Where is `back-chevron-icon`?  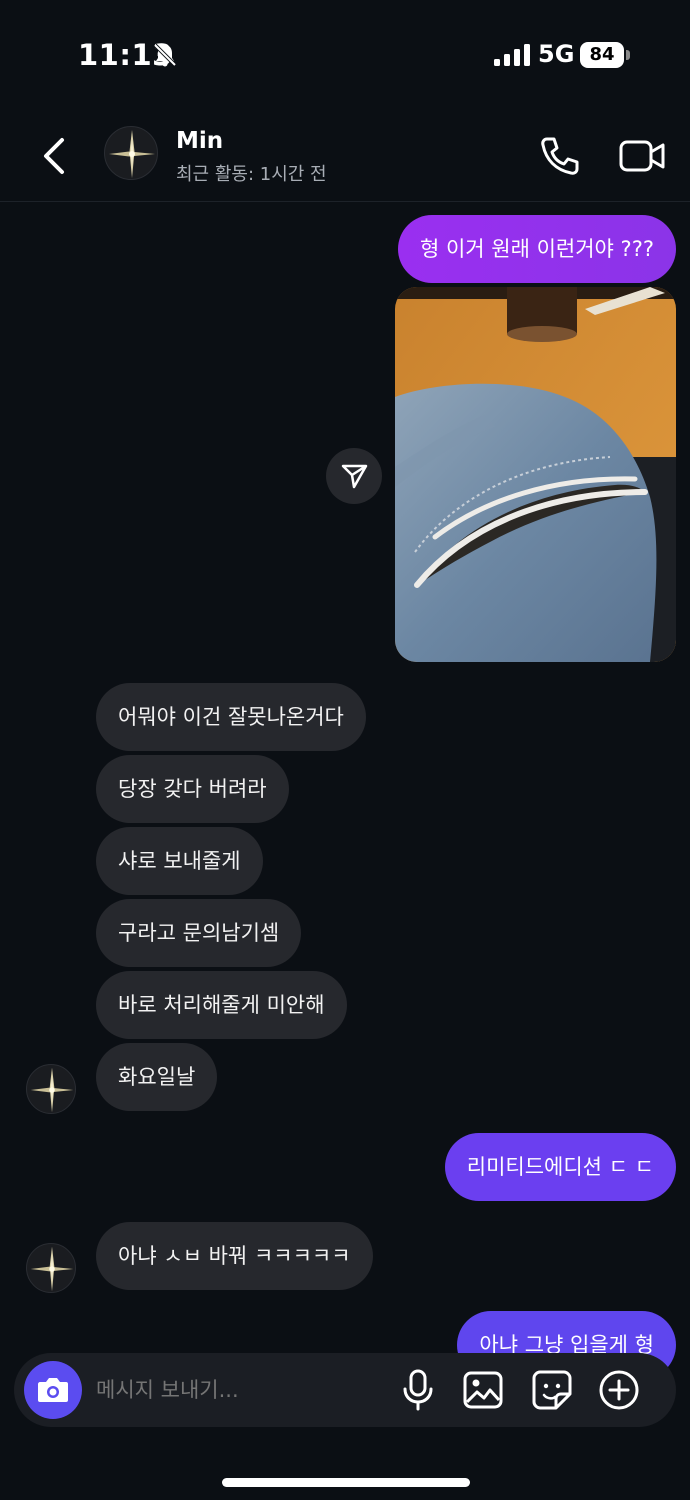
back-chevron-icon is located at coordinates (54, 156).